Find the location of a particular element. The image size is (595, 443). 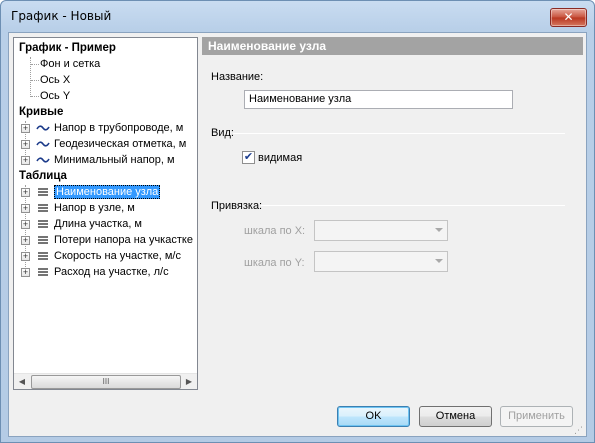

tree-item-head-loss: Потери напора на учкастке is located at coordinates (123, 240).